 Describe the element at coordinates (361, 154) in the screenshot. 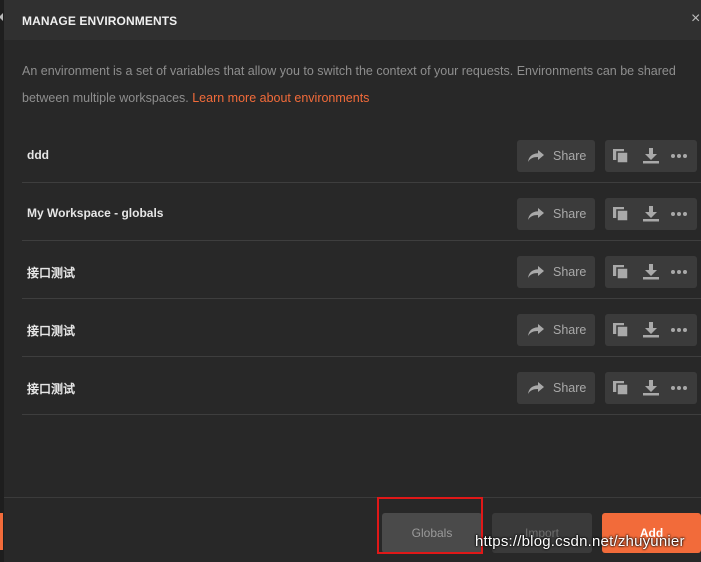

I see `environment-row: ddd Share` at that location.